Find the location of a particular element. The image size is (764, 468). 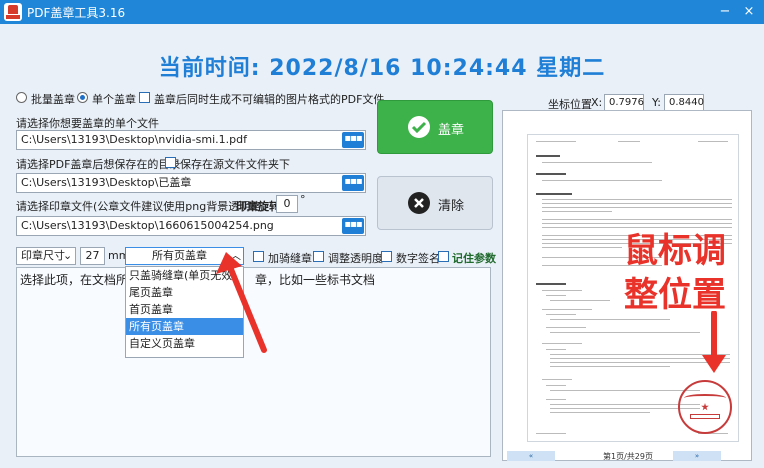

file1-label: 请选择你想要盖章的单个文件 is located at coordinates (87, 123).